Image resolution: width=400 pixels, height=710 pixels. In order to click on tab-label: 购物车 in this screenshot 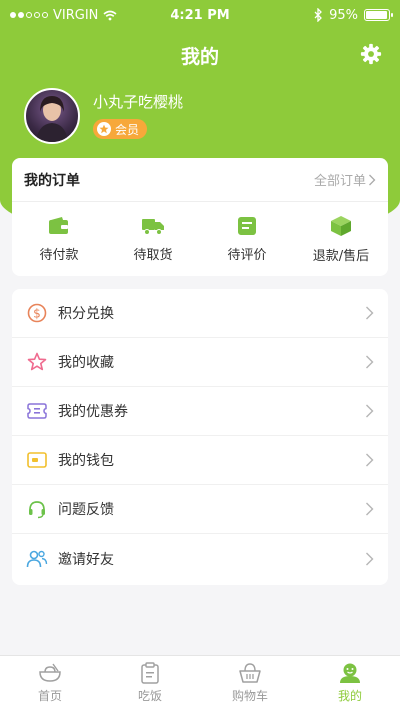, I will do `click(249, 696)`.